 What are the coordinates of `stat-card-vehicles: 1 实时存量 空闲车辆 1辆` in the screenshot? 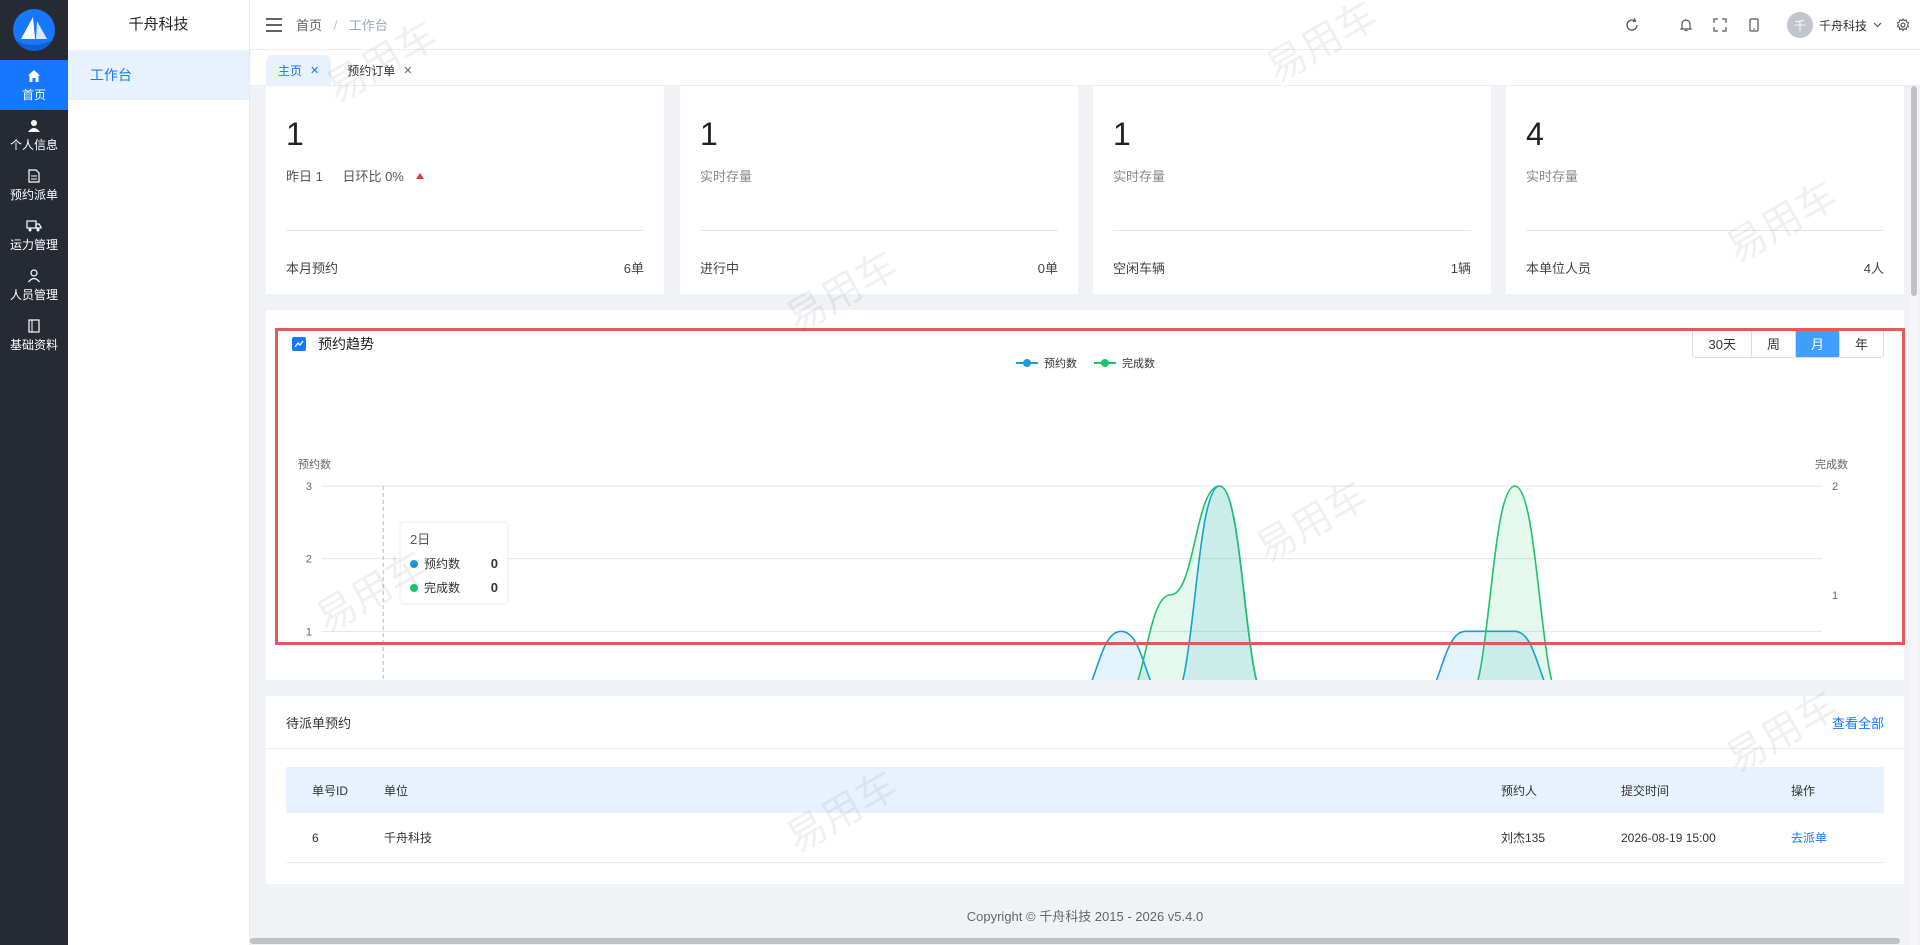 It's located at (1292, 190).